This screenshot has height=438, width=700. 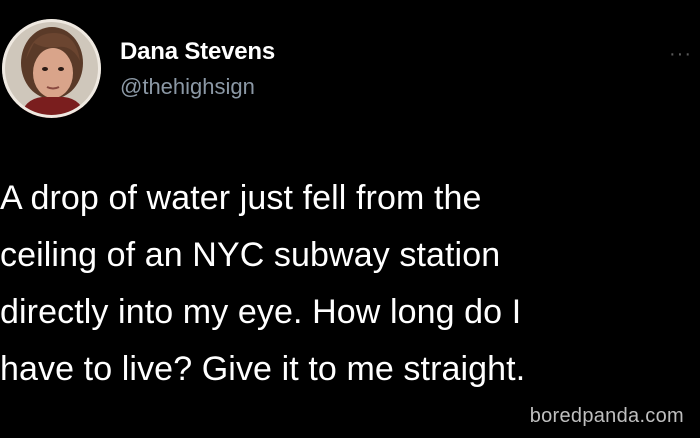 I want to click on author-avatar, so click(x=51, y=68).